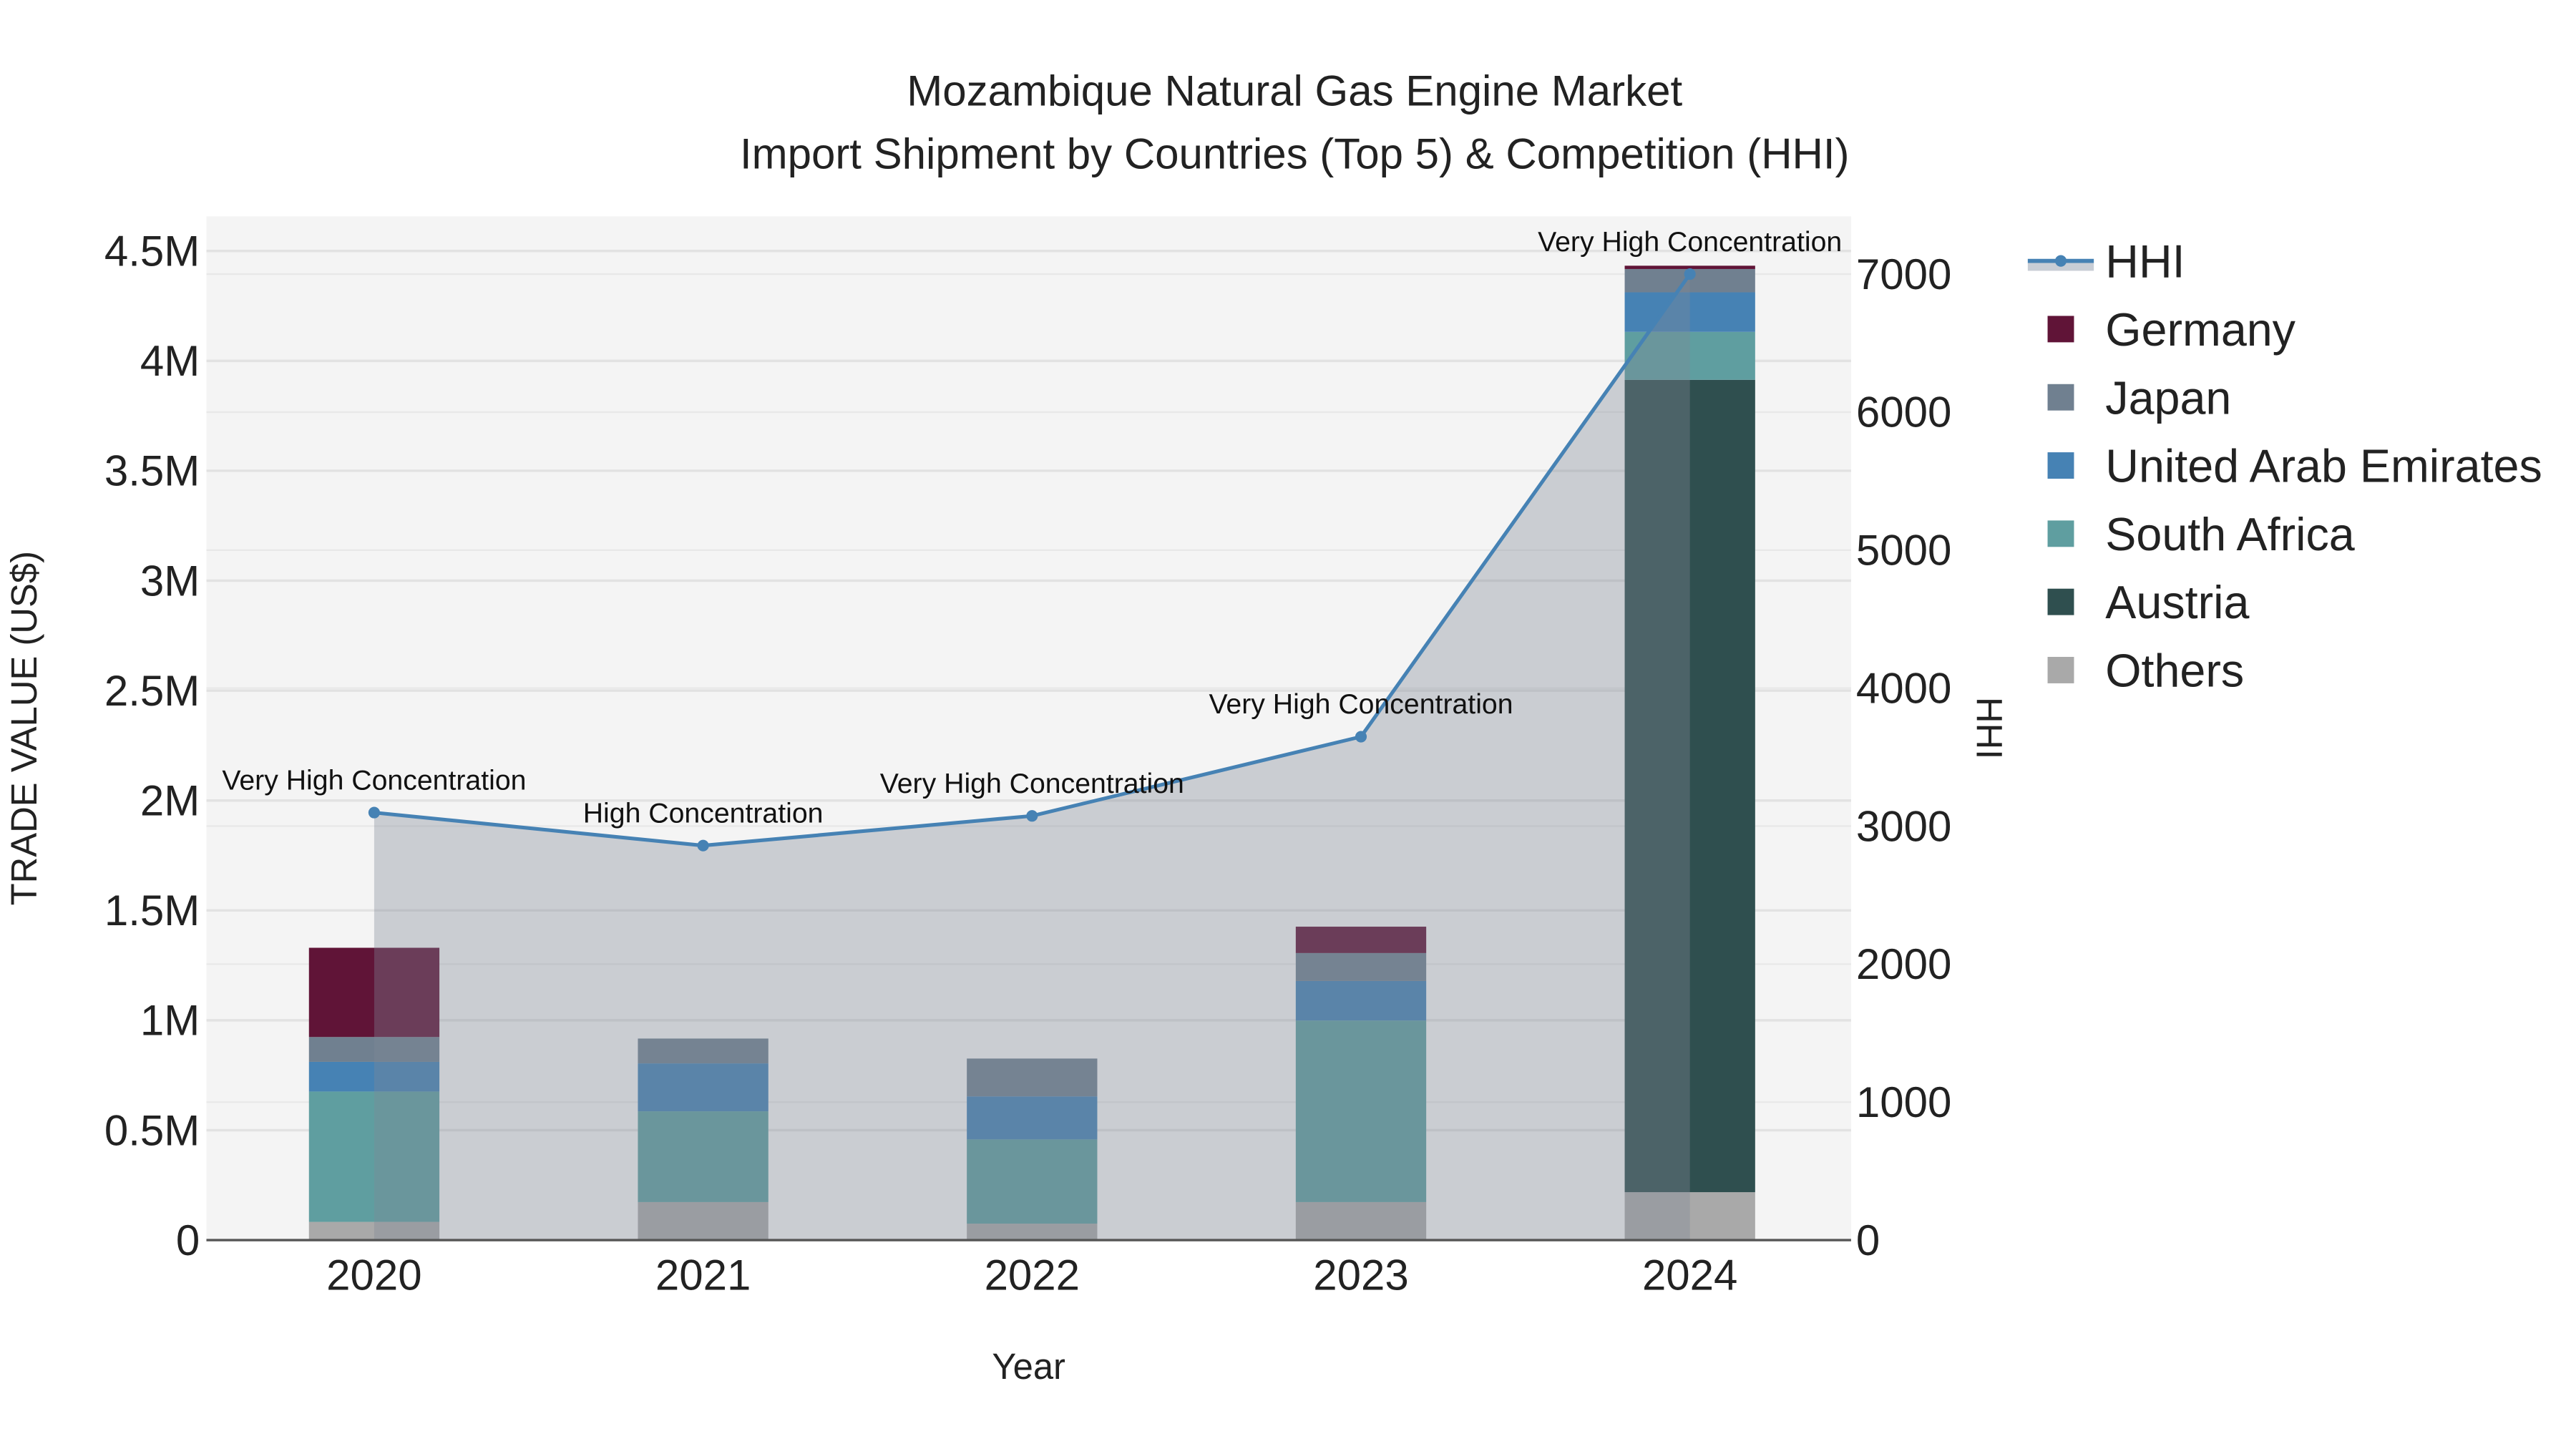 The width and height of the screenshot is (2576, 1449). Describe the element at coordinates (152, 691) in the screenshot. I see `y-tick-label: 2.5M` at that location.